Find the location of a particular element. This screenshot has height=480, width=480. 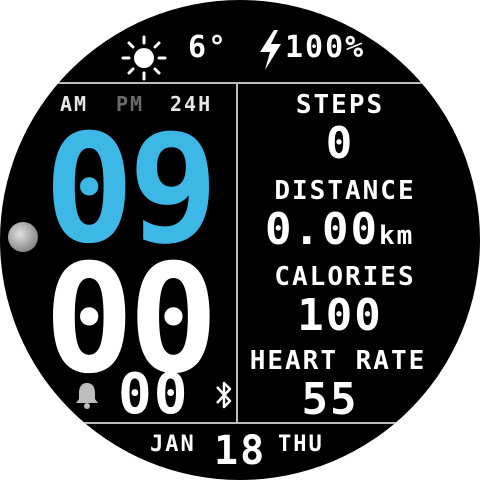

distance-unit: km is located at coordinates (396, 236).